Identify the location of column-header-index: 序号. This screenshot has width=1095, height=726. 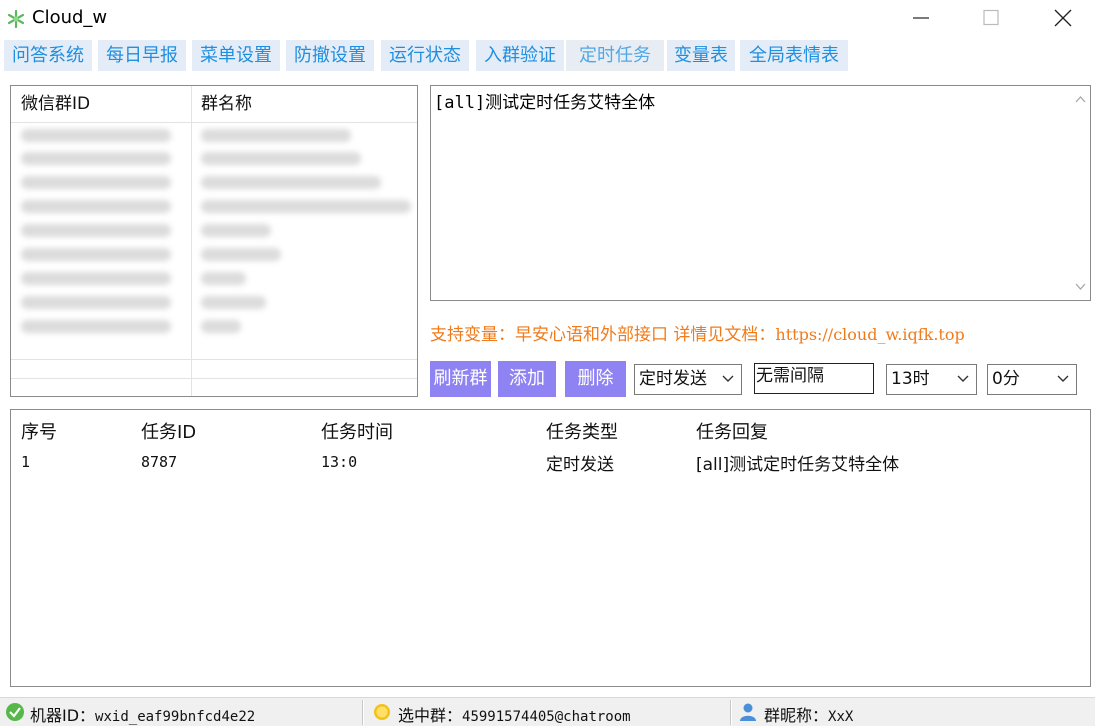
(39, 431).